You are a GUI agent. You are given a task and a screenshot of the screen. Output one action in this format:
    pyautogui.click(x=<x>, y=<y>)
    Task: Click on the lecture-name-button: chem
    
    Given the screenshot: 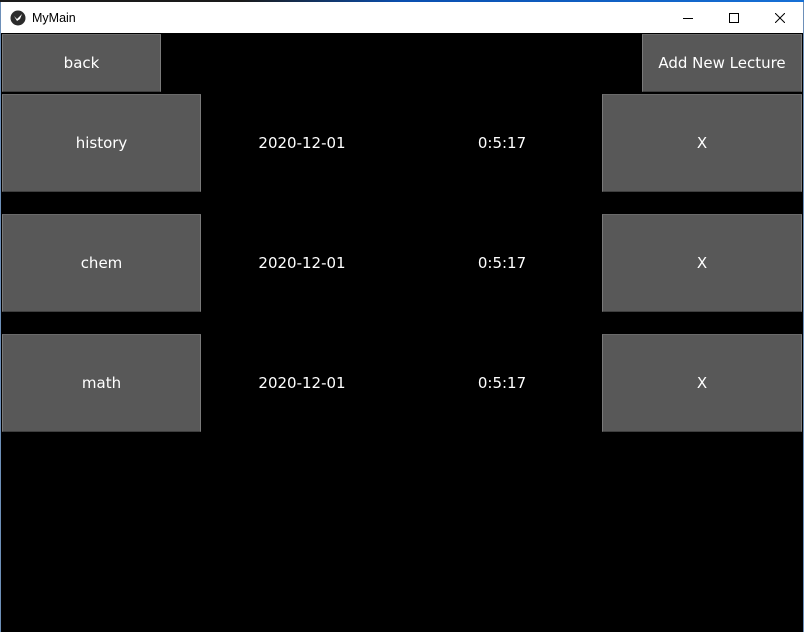 What is the action you would take?
    pyautogui.click(x=101, y=263)
    